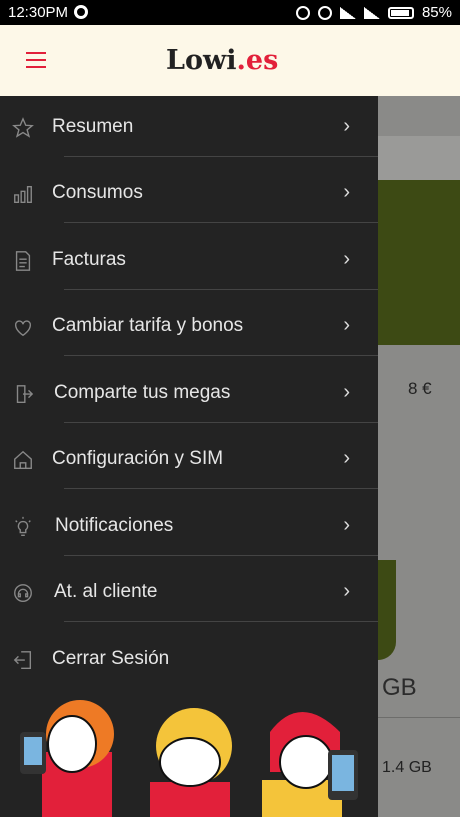 This screenshot has width=460, height=817. What do you see at coordinates (419, 262) in the screenshot?
I see `dimmed-banner` at bounding box center [419, 262].